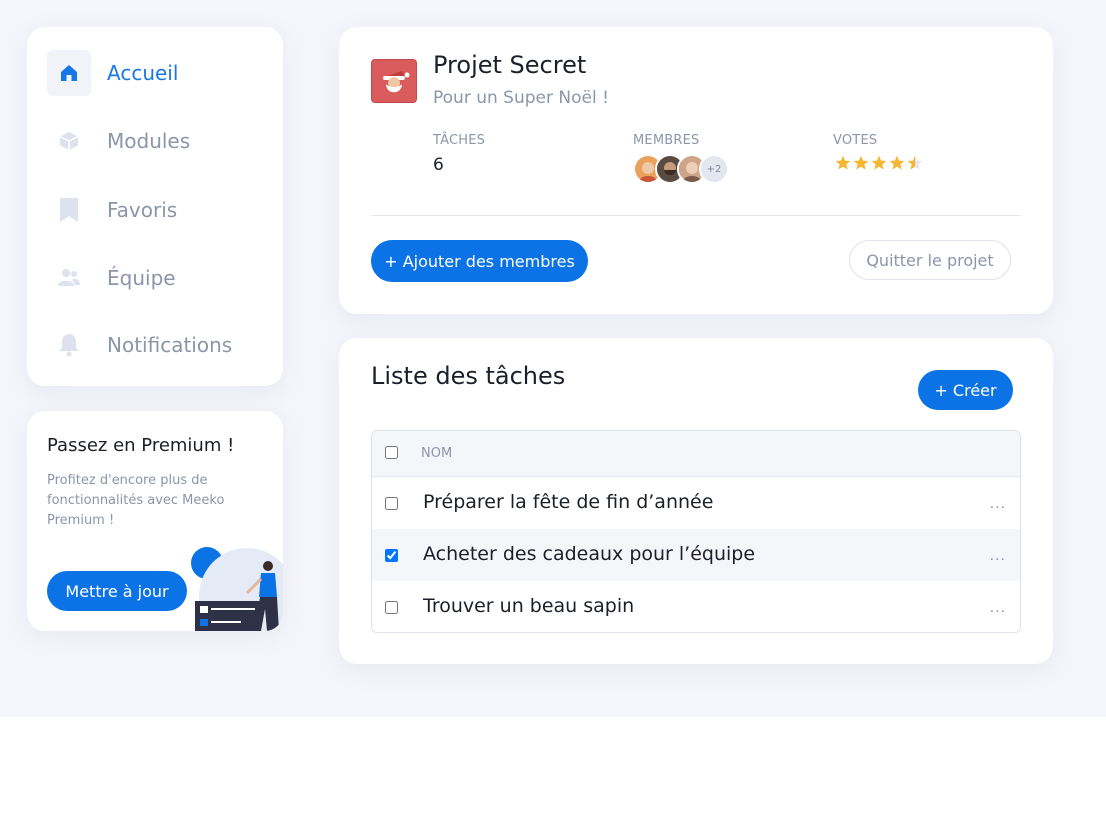 The width and height of the screenshot is (1106, 840). Describe the element at coordinates (568, 502) in the screenshot. I see `task-label: Préparer la fête de fin d’année` at that location.